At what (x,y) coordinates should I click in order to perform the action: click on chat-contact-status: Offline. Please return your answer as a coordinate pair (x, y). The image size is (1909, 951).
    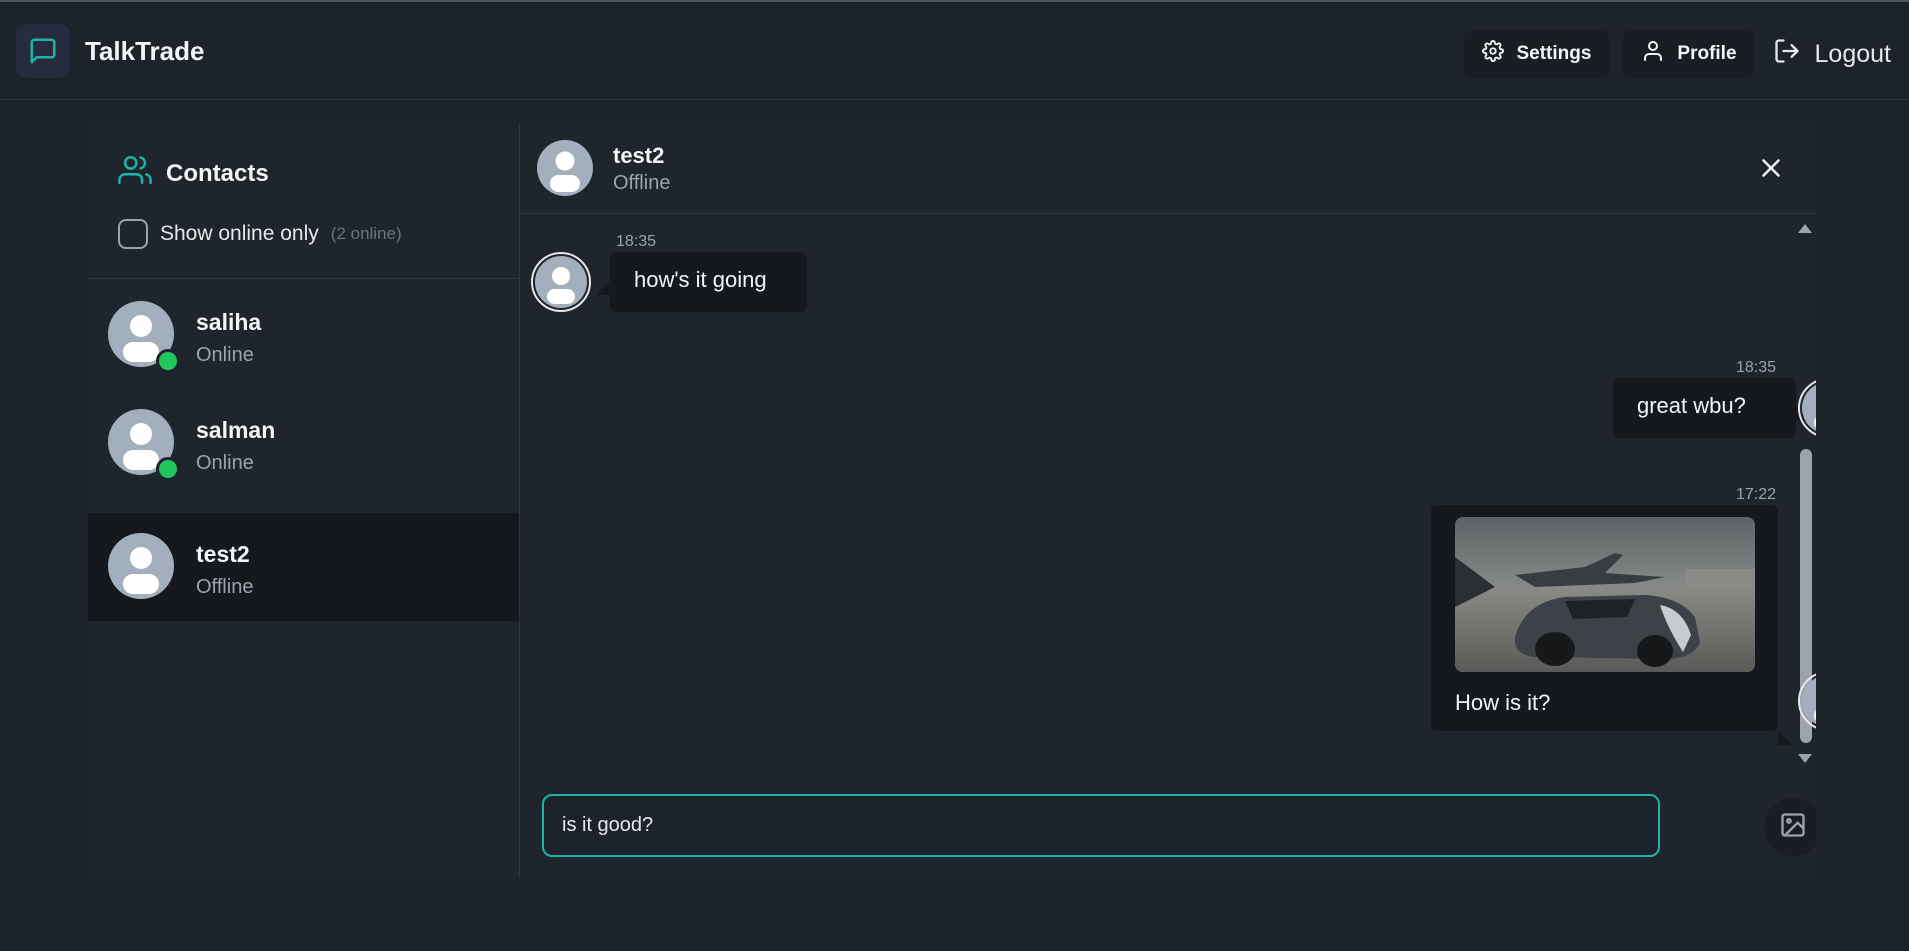
    Looking at the image, I should click on (642, 183).